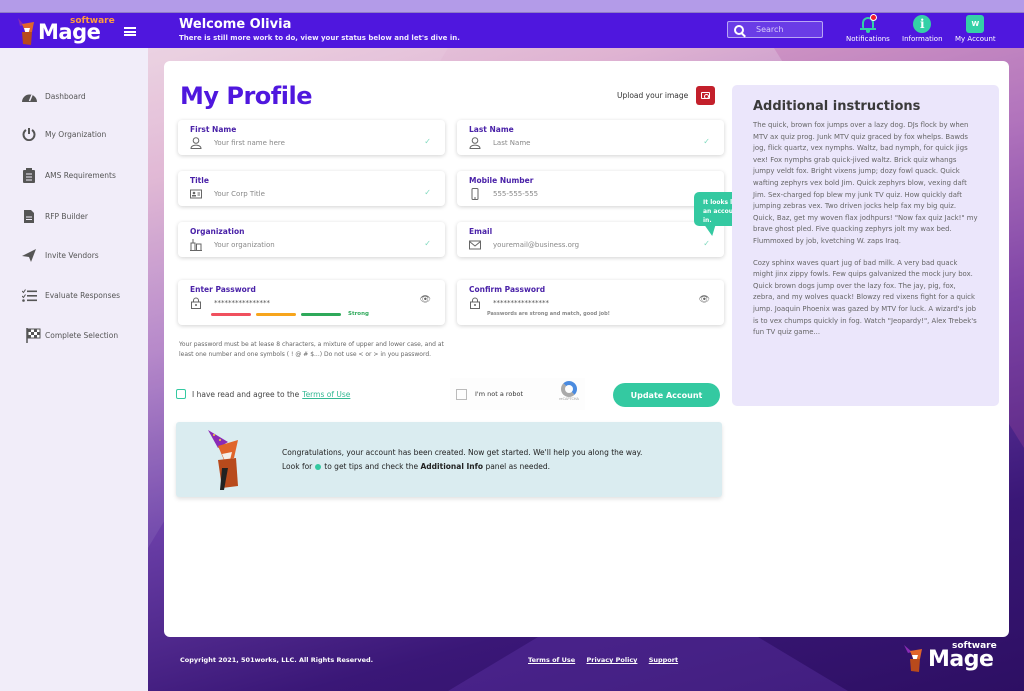 Image resolution: width=1024 pixels, height=691 pixels. What do you see at coordinates (246, 394) in the screenshot?
I see `terms-text: I have read and agree to the` at bounding box center [246, 394].